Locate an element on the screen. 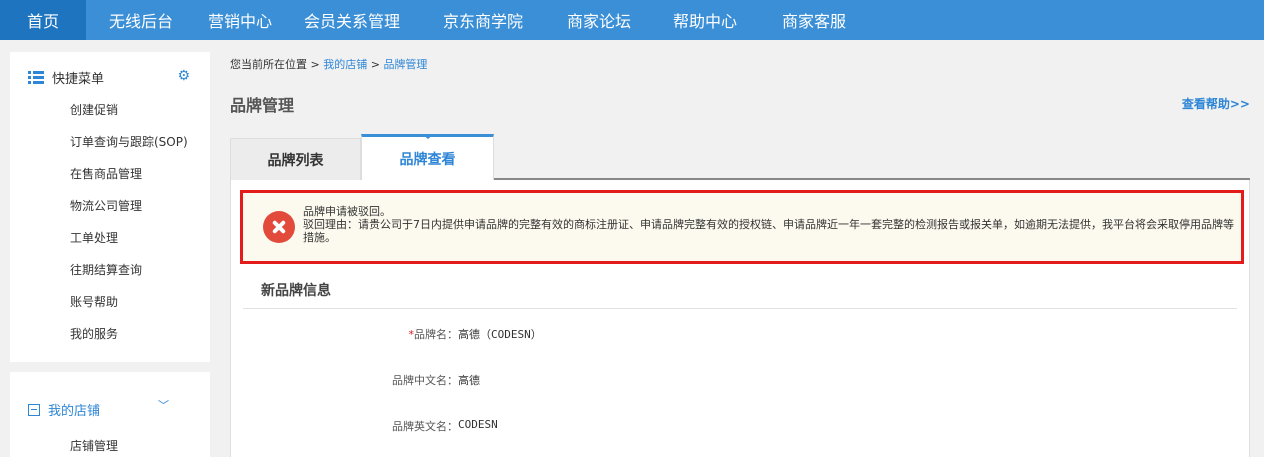  section-title: 新品牌信息 is located at coordinates (296, 291).